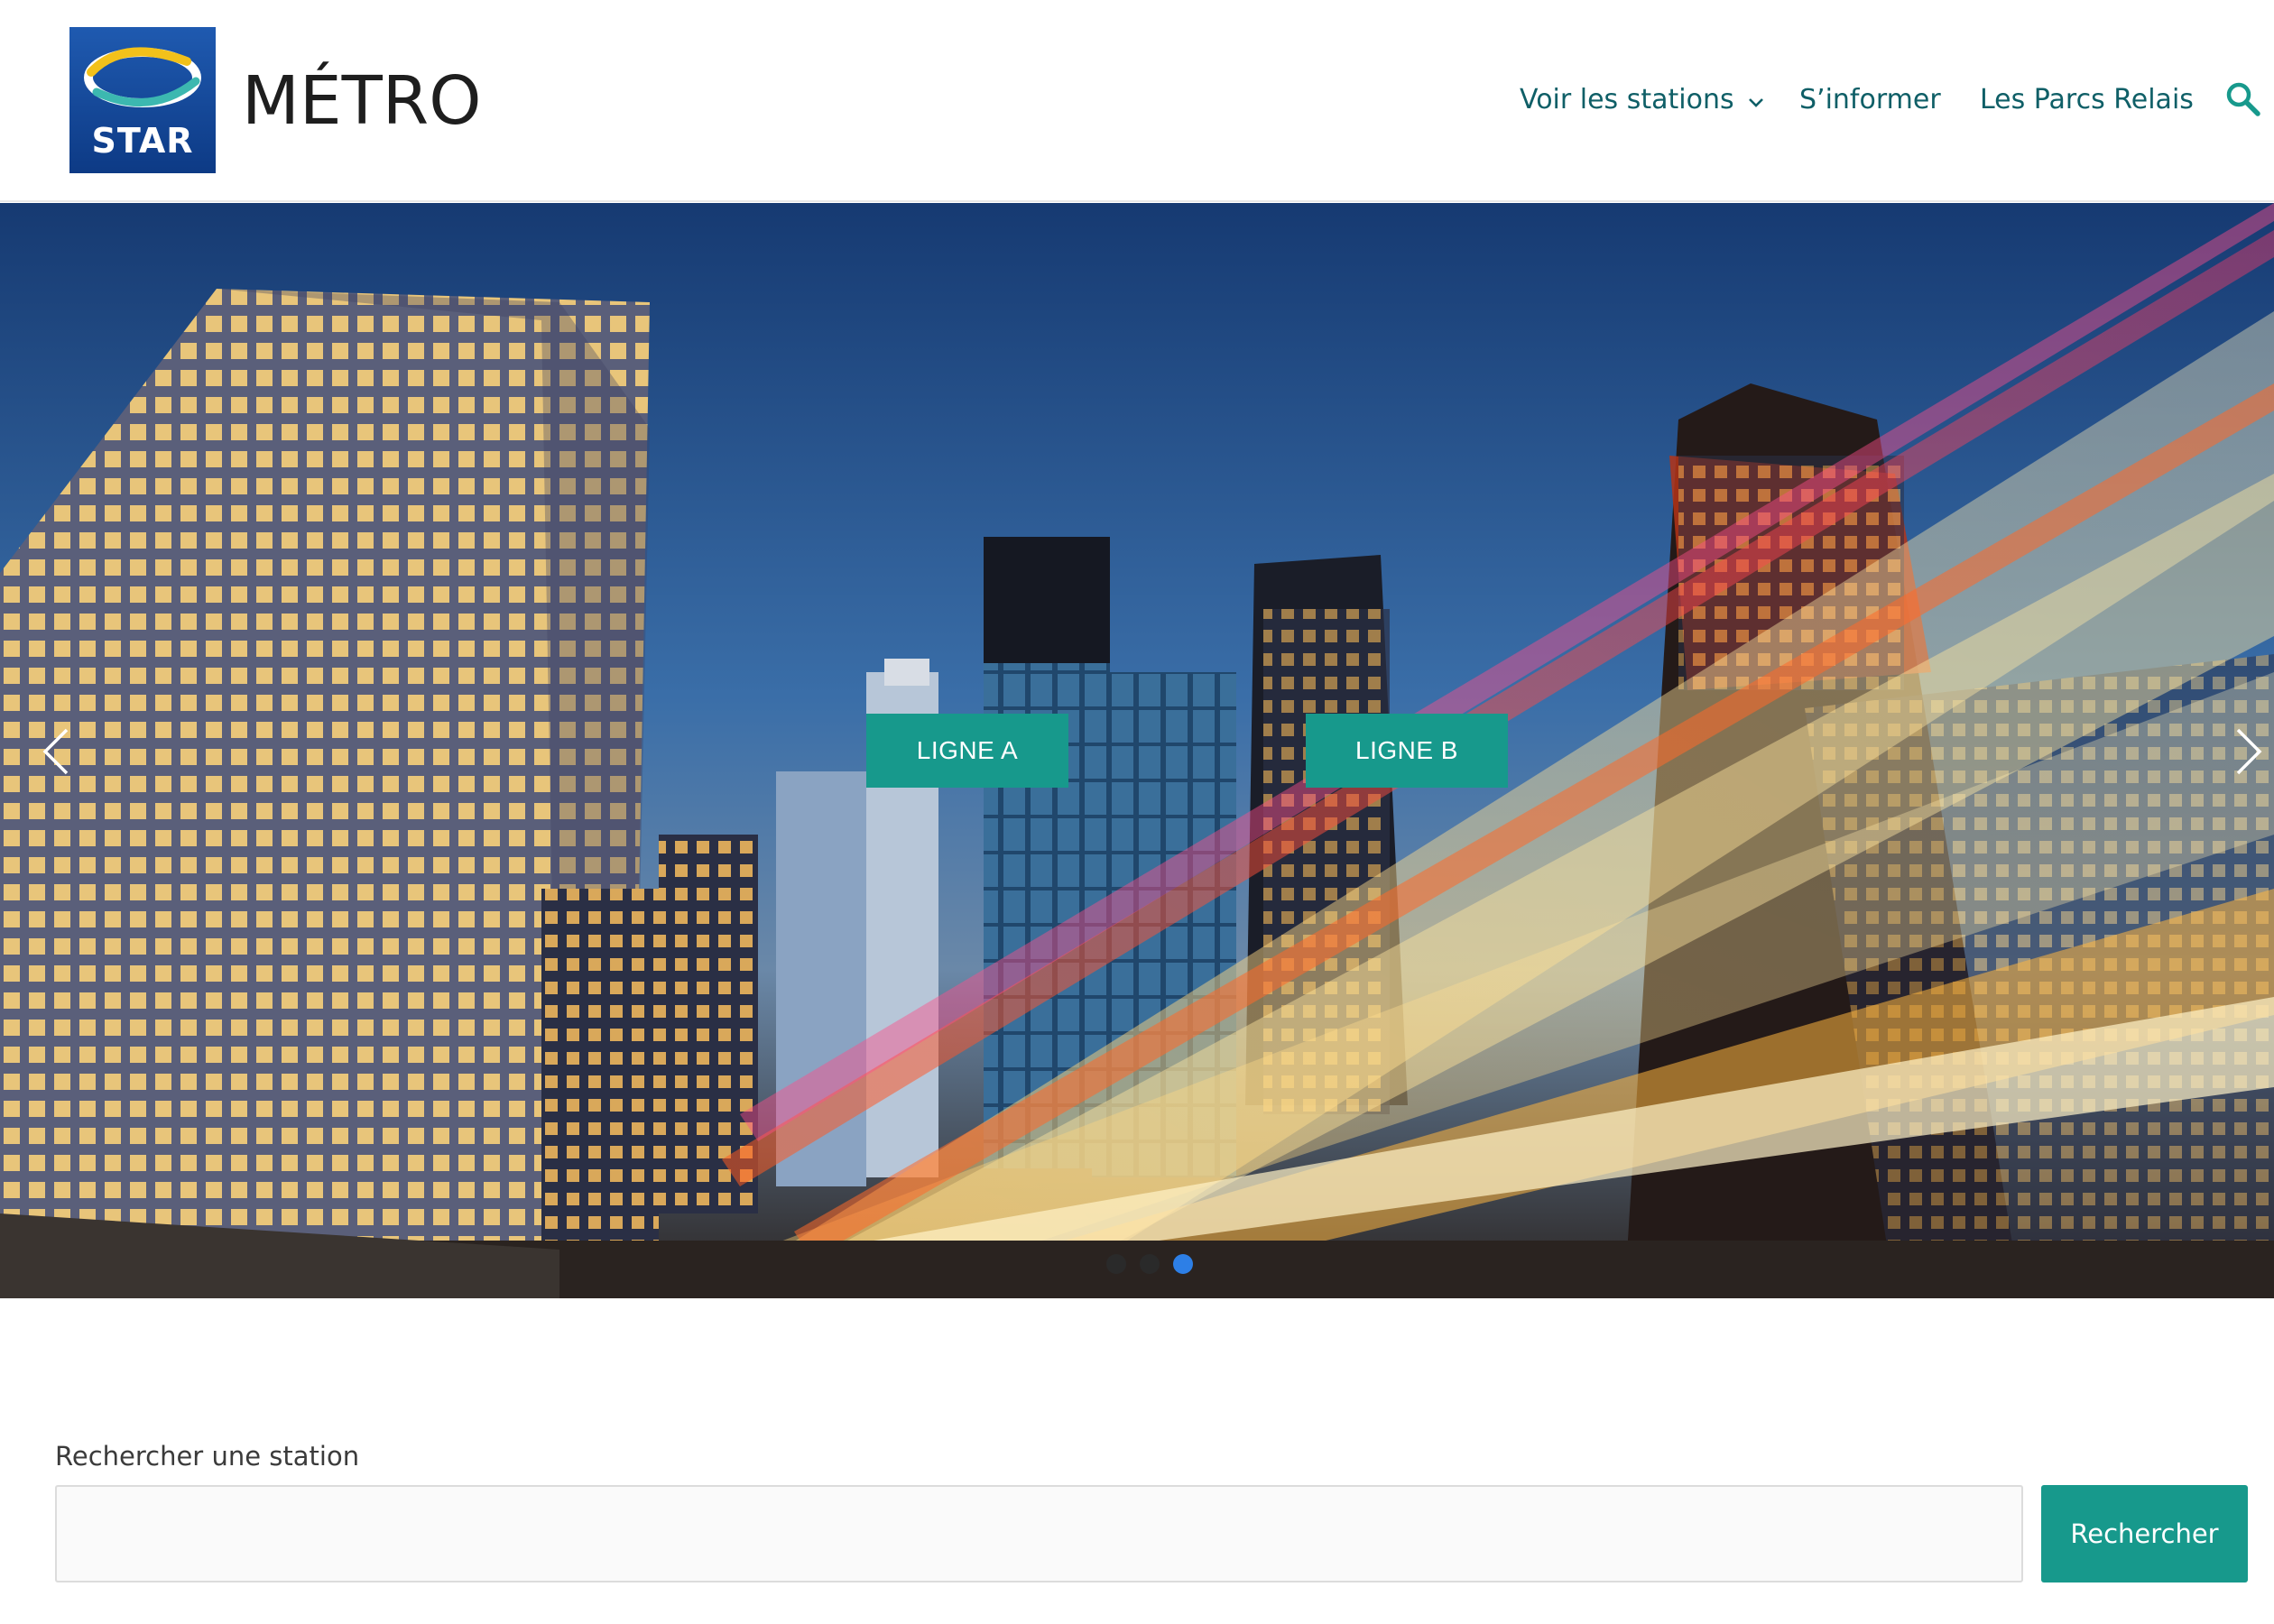 Image resolution: width=2274 pixels, height=1624 pixels. What do you see at coordinates (1039, 1534) in the screenshot?
I see `station-search-input` at bounding box center [1039, 1534].